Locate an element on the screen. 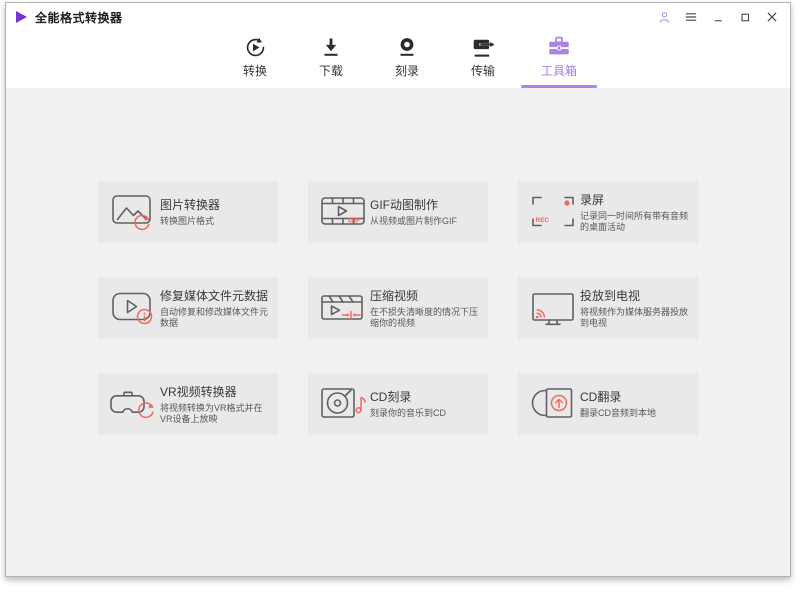  tab-label: 转换 is located at coordinates (254, 71).